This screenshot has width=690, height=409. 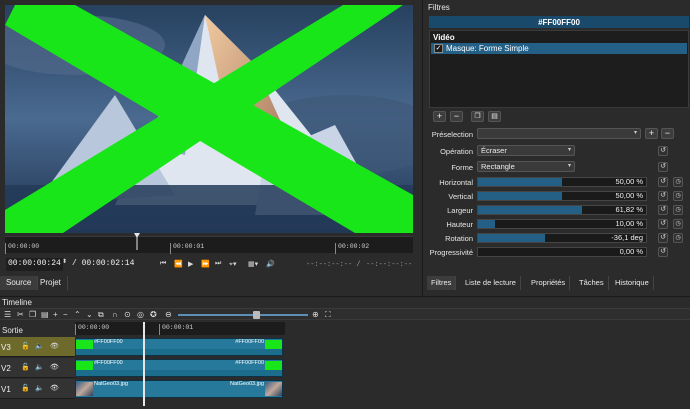 What do you see at coordinates (315, 314) in the screenshot?
I see `zoom-in-icon: ⊕` at bounding box center [315, 314].